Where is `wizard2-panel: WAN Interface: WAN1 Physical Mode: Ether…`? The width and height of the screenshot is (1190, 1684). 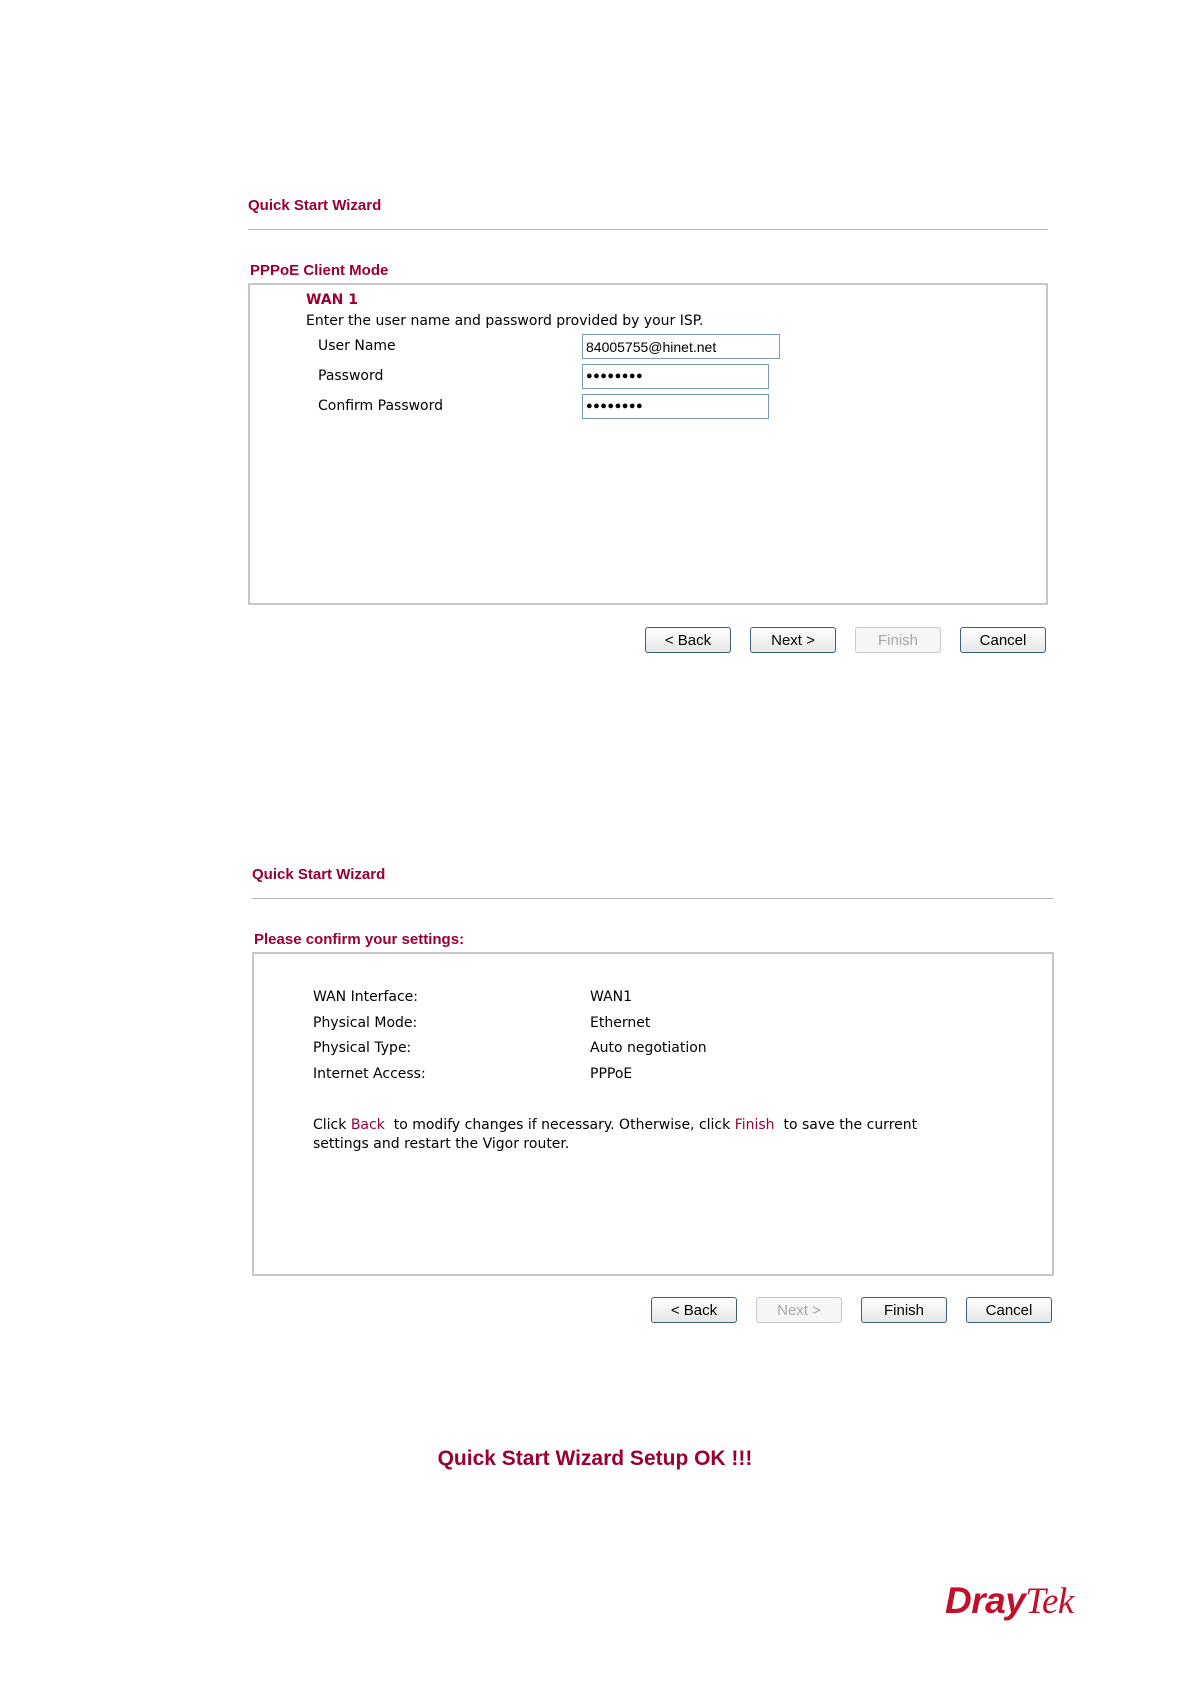 wizard2-panel: WAN Interface: WAN1 Physical Mode: Ether… is located at coordinates (653, 1114).